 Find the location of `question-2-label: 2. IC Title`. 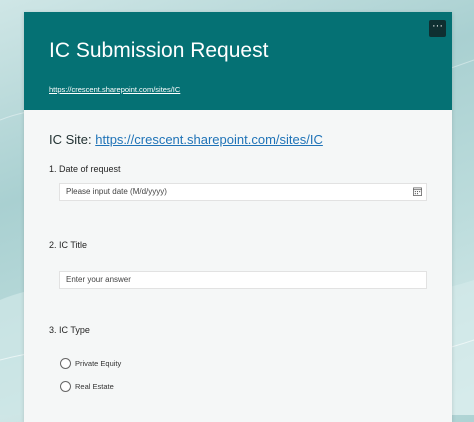

question-2-label: 2. IC Title is located at coordinates (68, 245).